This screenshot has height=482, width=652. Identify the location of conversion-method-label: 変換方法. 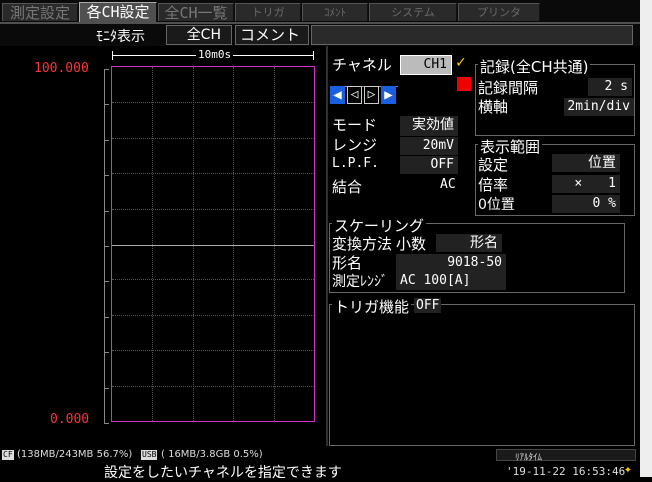
(362, 244).